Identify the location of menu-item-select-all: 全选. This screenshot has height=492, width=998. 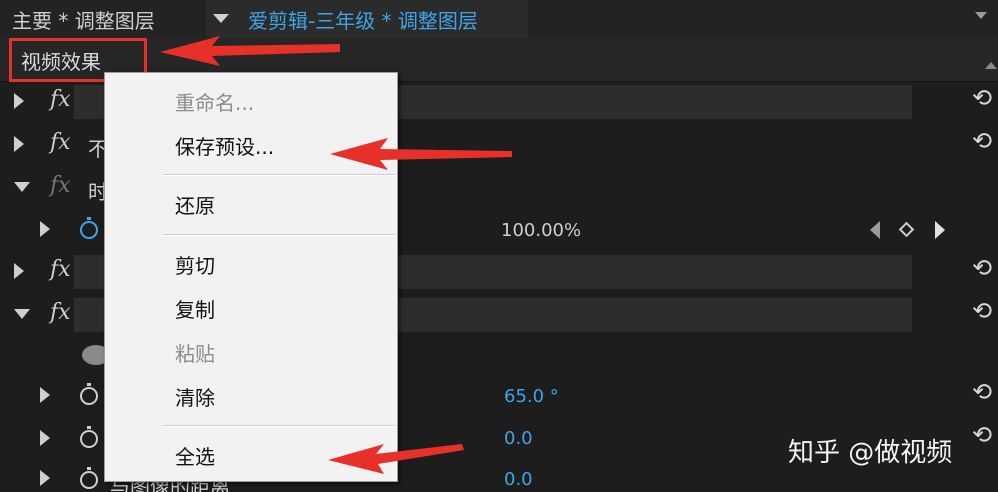
(195, 455).